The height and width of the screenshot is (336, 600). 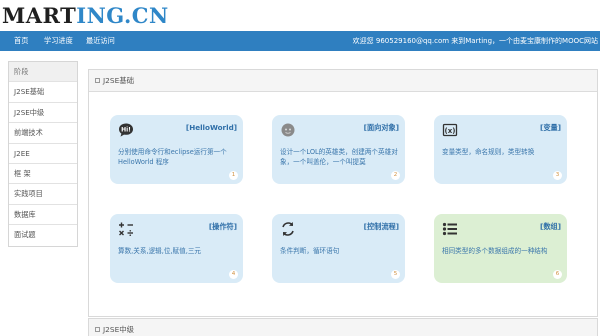 I want to click on panel-heading: J2SE中级, so click(x=343, y=327).